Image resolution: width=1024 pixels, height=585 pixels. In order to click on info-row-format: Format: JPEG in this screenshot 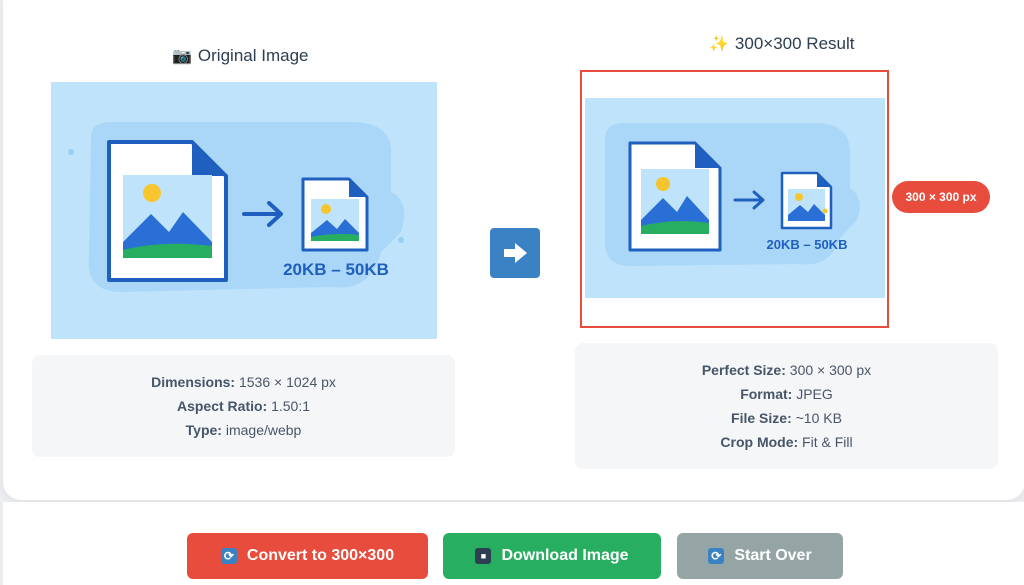, I will do `click(786, 394)`.